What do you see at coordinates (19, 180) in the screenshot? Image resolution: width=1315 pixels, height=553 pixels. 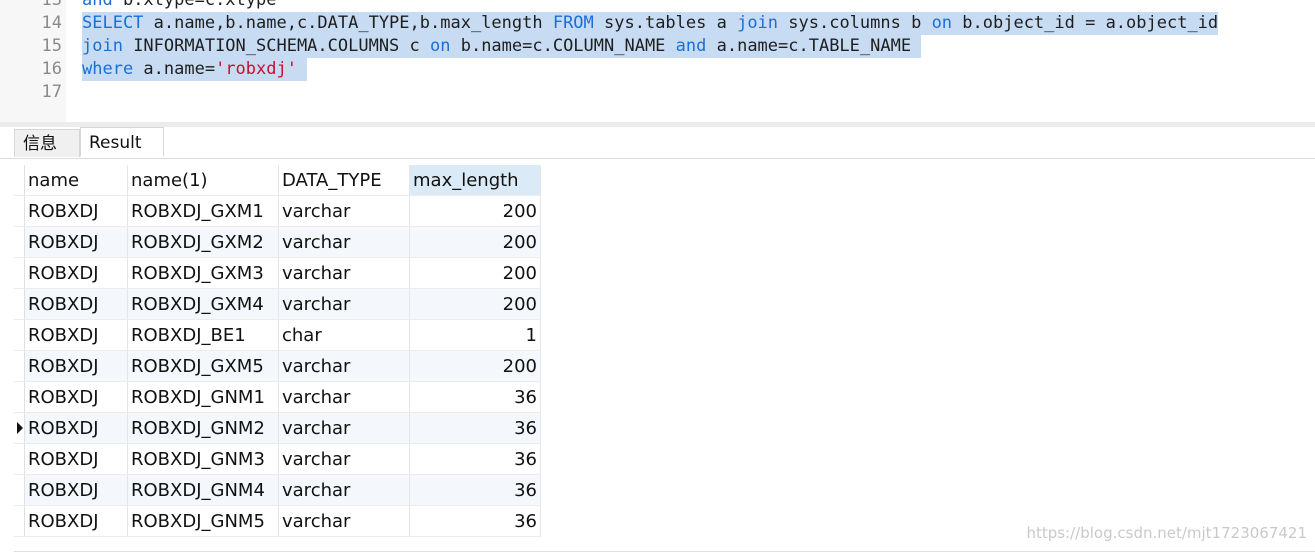 I see `row-indicator-header` at bounding box center [19, 180].